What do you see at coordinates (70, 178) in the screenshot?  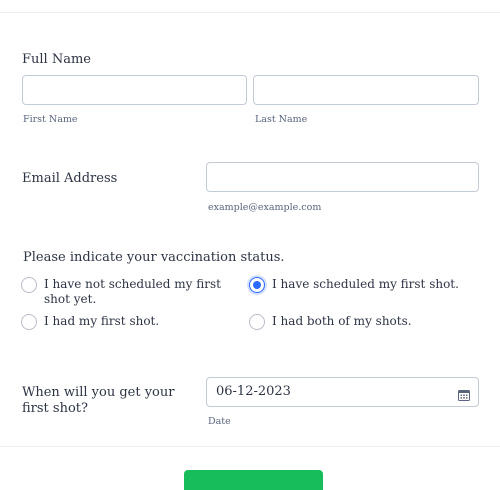 I see `email-label: Email Address` at bounding box center [70, 178].